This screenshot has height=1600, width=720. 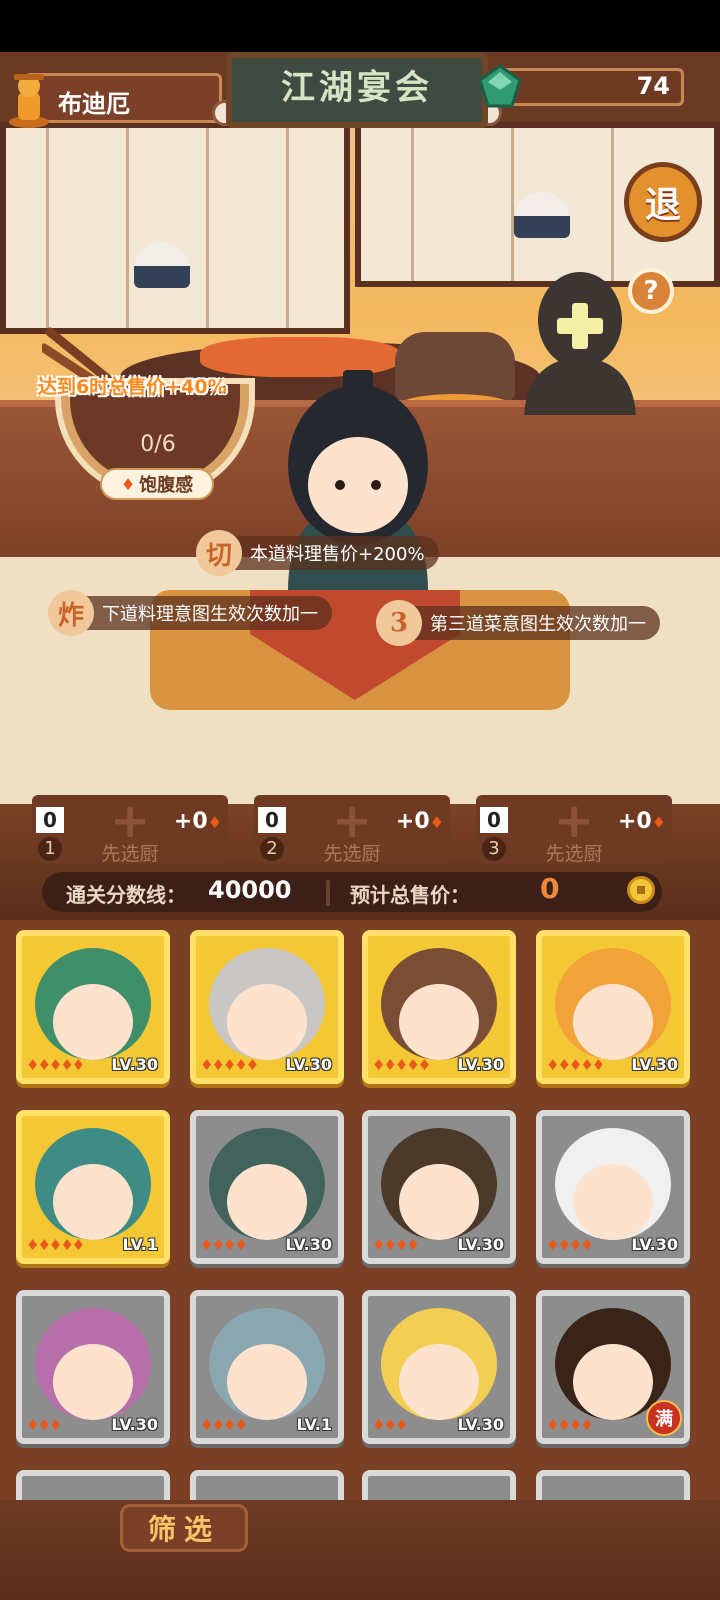 I want to click on satiety-label: 饱腹感, so click(x=166, y=485).